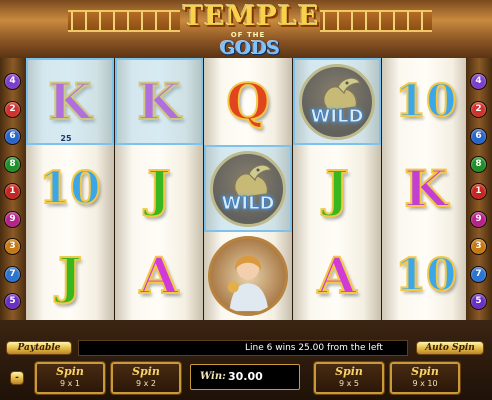  I want to click on reel-3: Q WILD, so click(248, 189).